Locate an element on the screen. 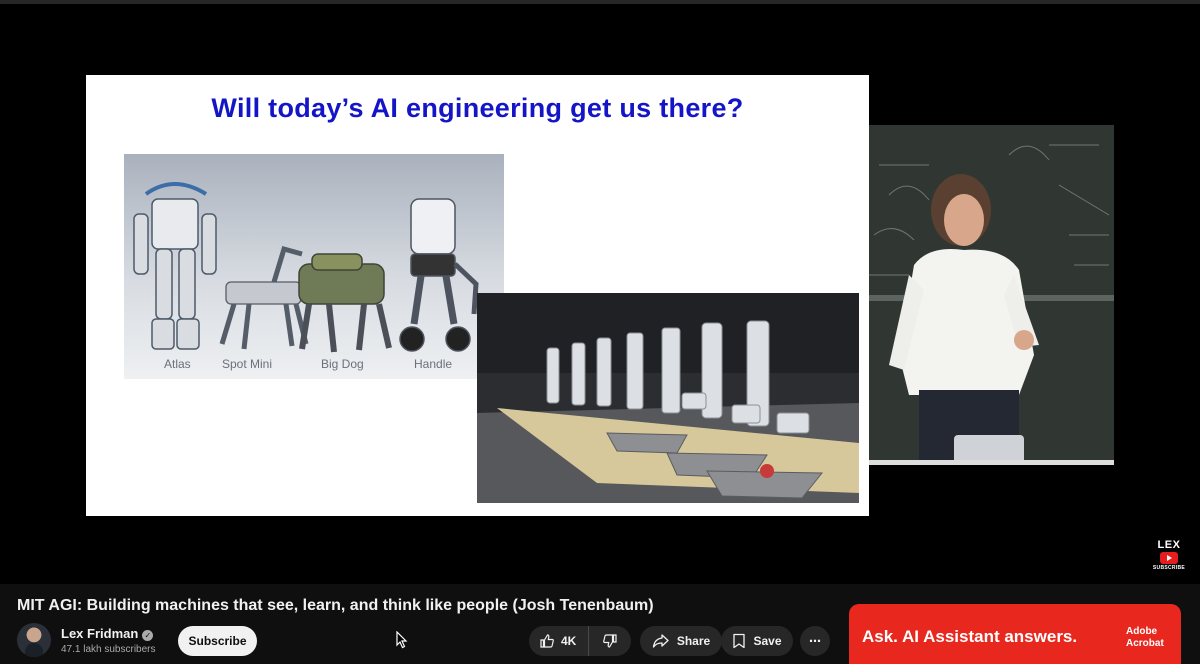  robot-arms-illustration is located at coordinates (668, 398).